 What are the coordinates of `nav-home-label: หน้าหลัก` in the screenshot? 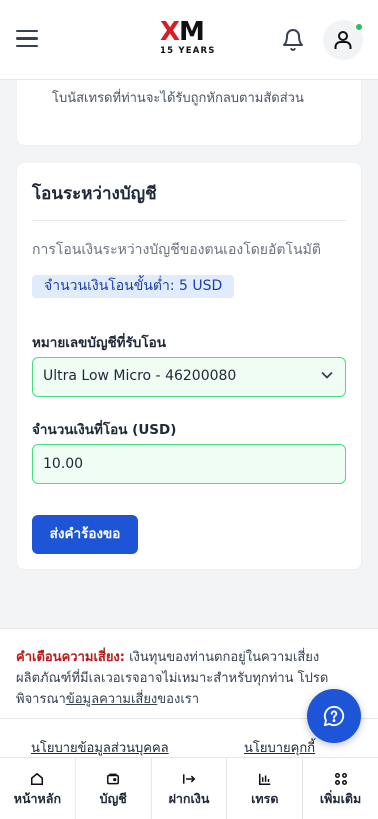 It's located at (37, 798).